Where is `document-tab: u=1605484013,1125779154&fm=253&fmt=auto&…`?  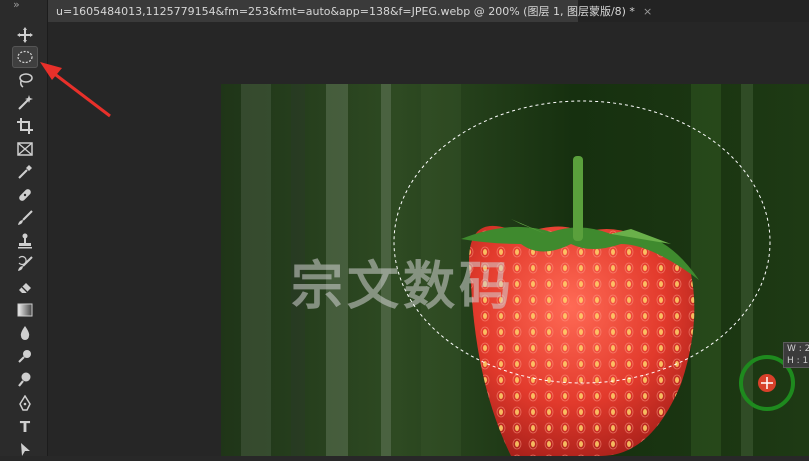 document-tab: u=1605484013,1125779154&fm=253&fmt=auto&… is located at coordinates (350, 11).